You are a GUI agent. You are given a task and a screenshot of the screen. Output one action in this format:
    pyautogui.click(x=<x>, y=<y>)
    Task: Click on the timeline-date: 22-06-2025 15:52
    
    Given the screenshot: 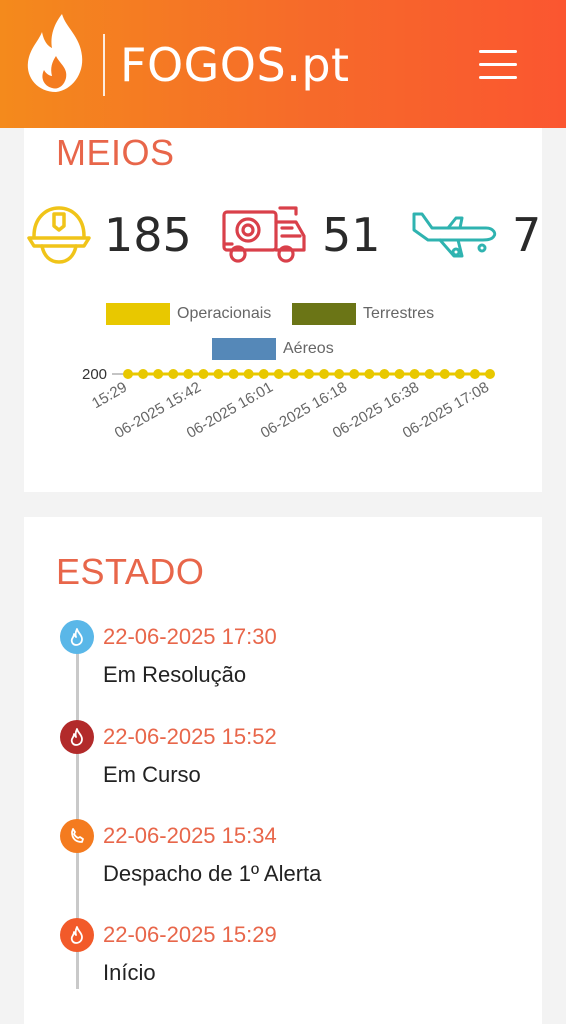 What is the action you would take?
    pyautogui.click(x=190, y=736)
    